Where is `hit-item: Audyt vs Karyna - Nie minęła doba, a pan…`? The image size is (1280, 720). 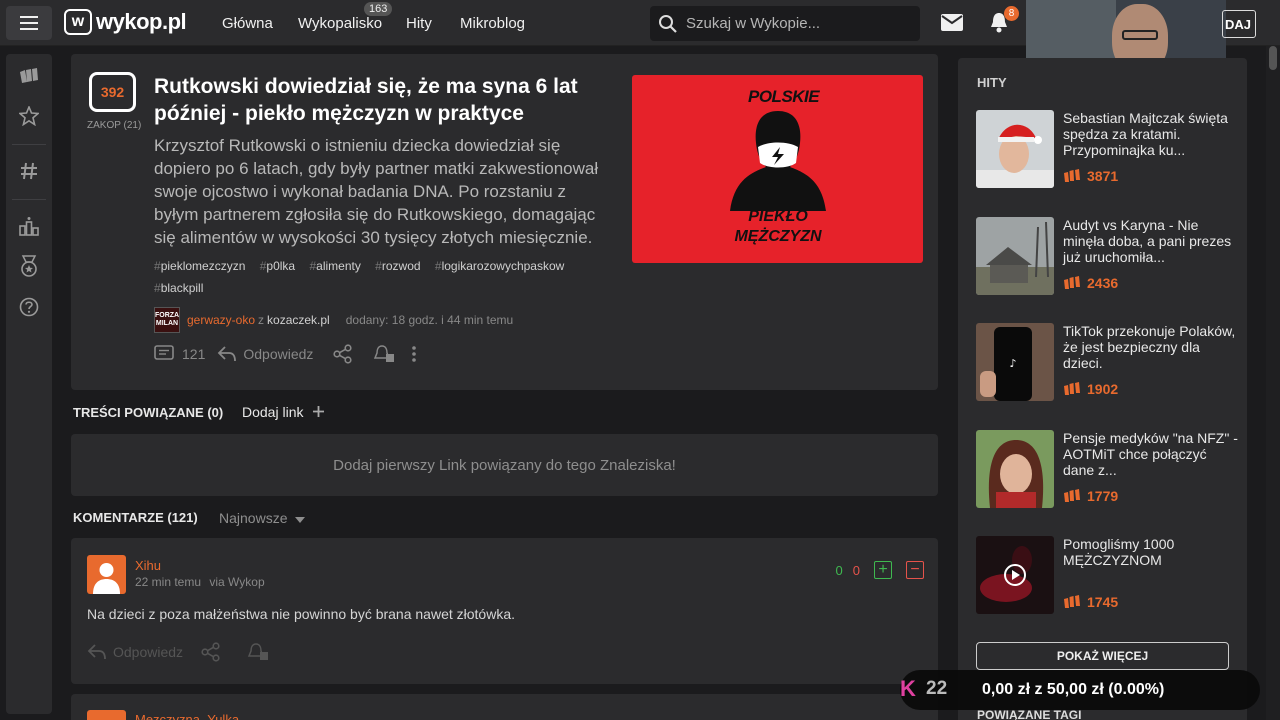
hit-item: Audyt vs Karyna - Nie minęła doba, a pan… is located at coordinates (1106, 257).